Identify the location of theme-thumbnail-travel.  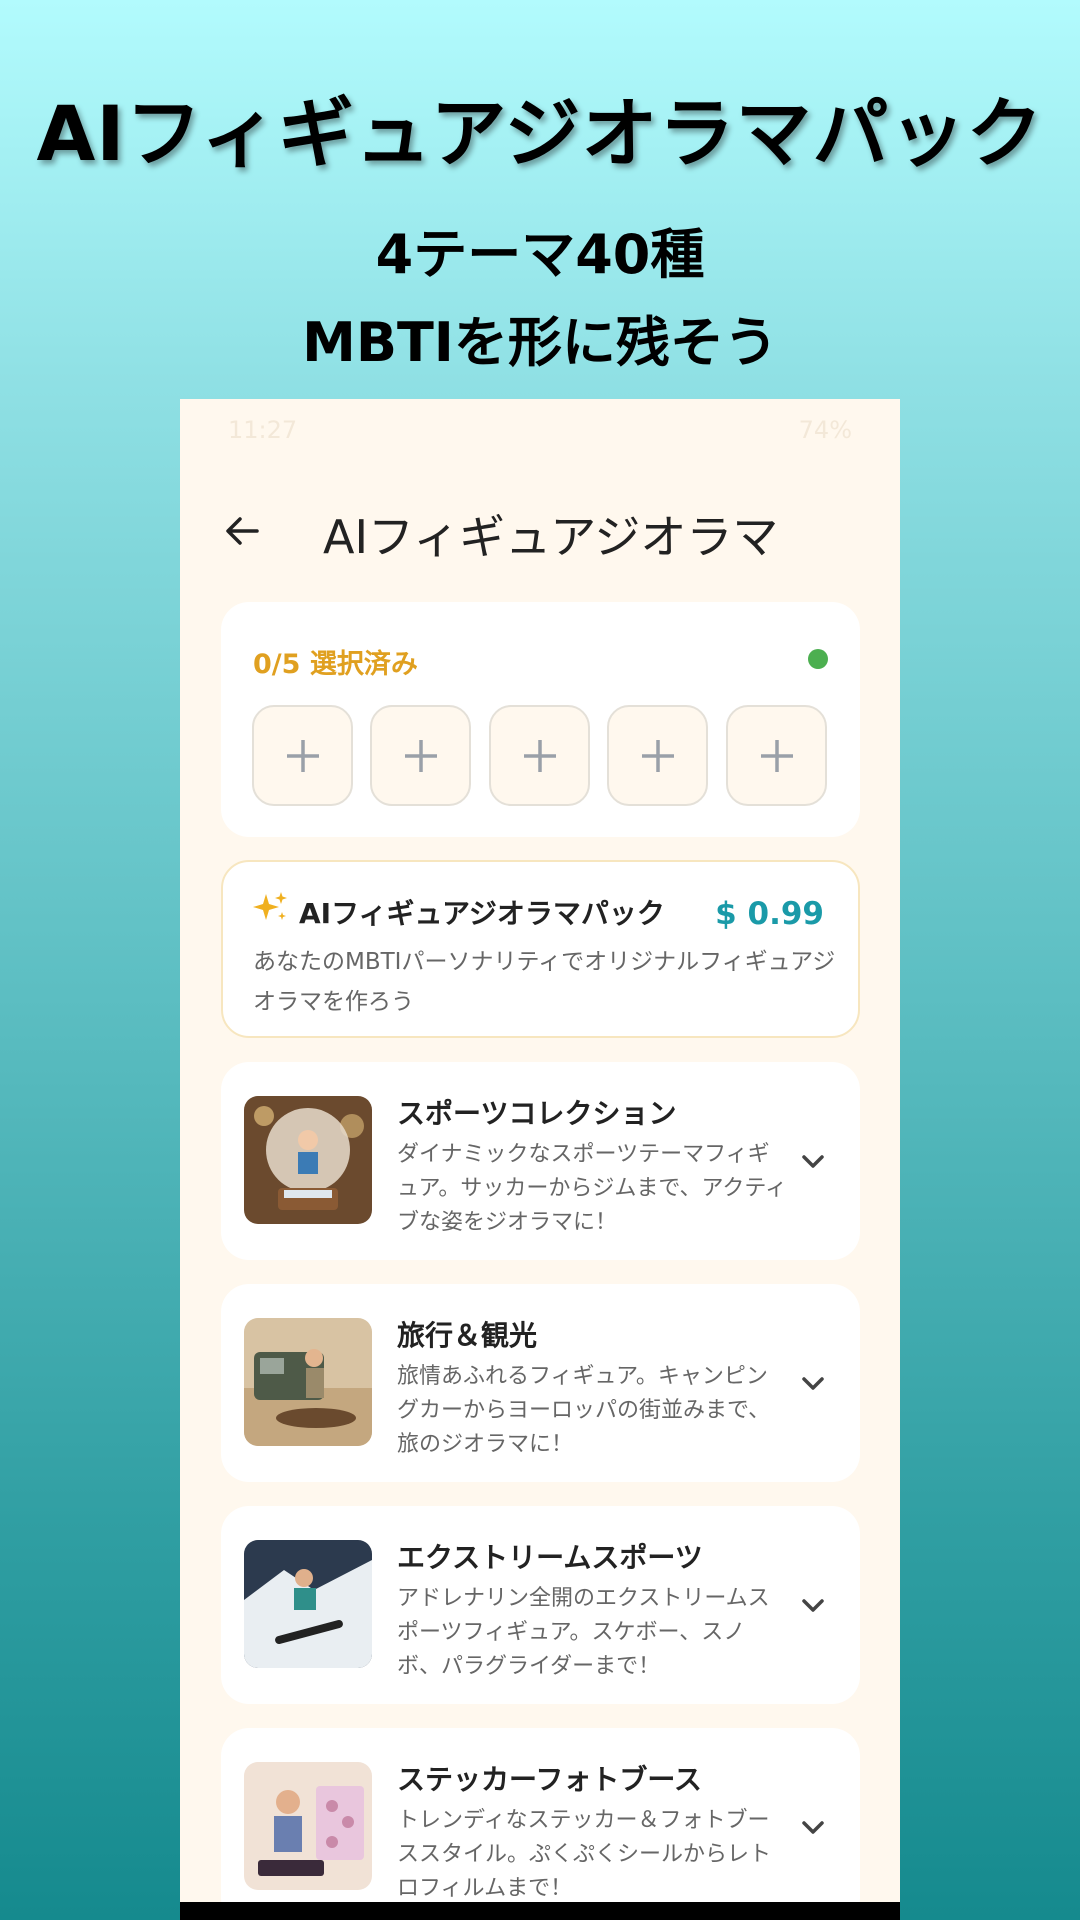
(308, 1382).